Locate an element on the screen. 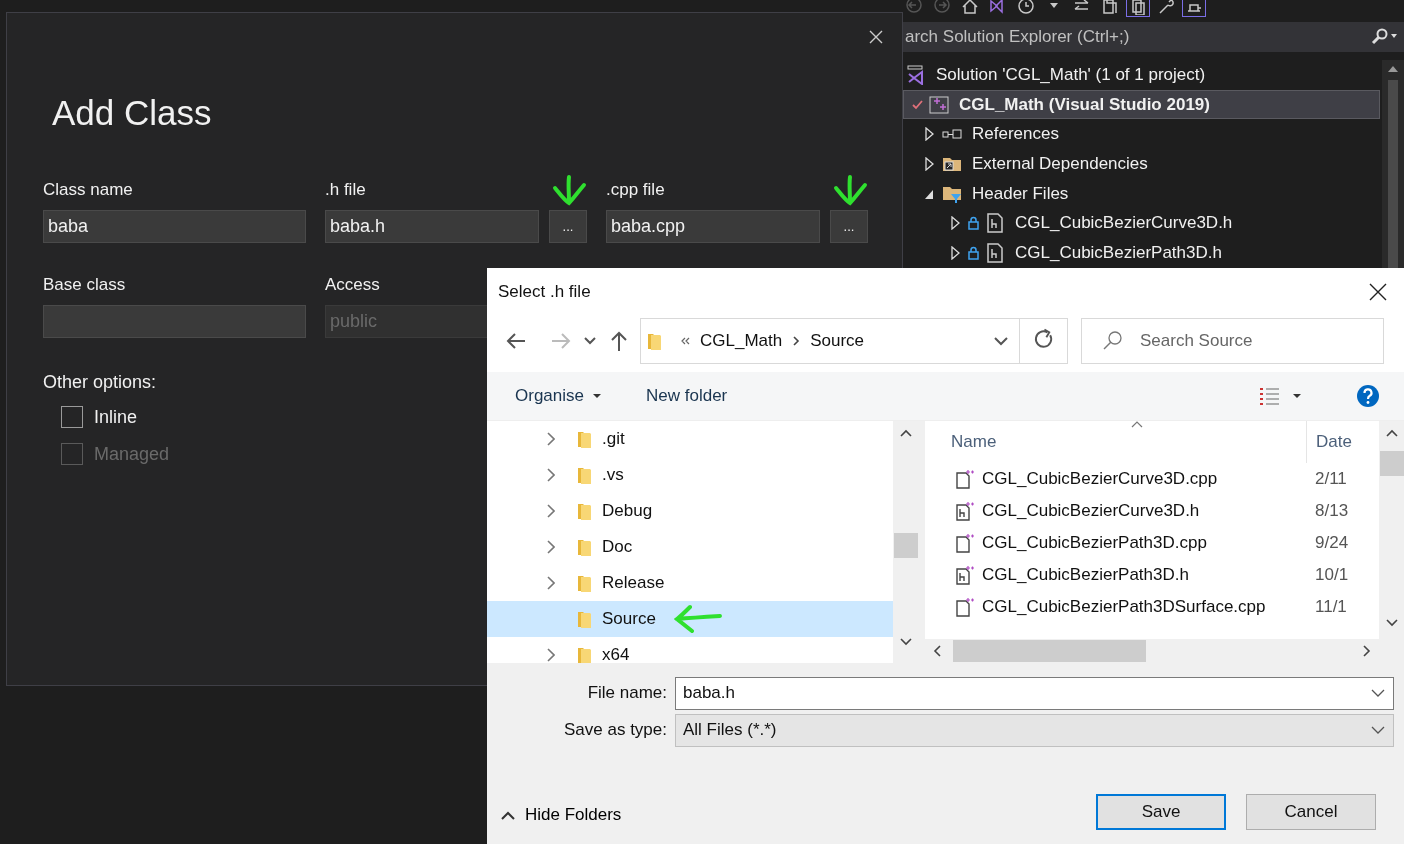  documents-icon is located at coordinates (1138, 8).